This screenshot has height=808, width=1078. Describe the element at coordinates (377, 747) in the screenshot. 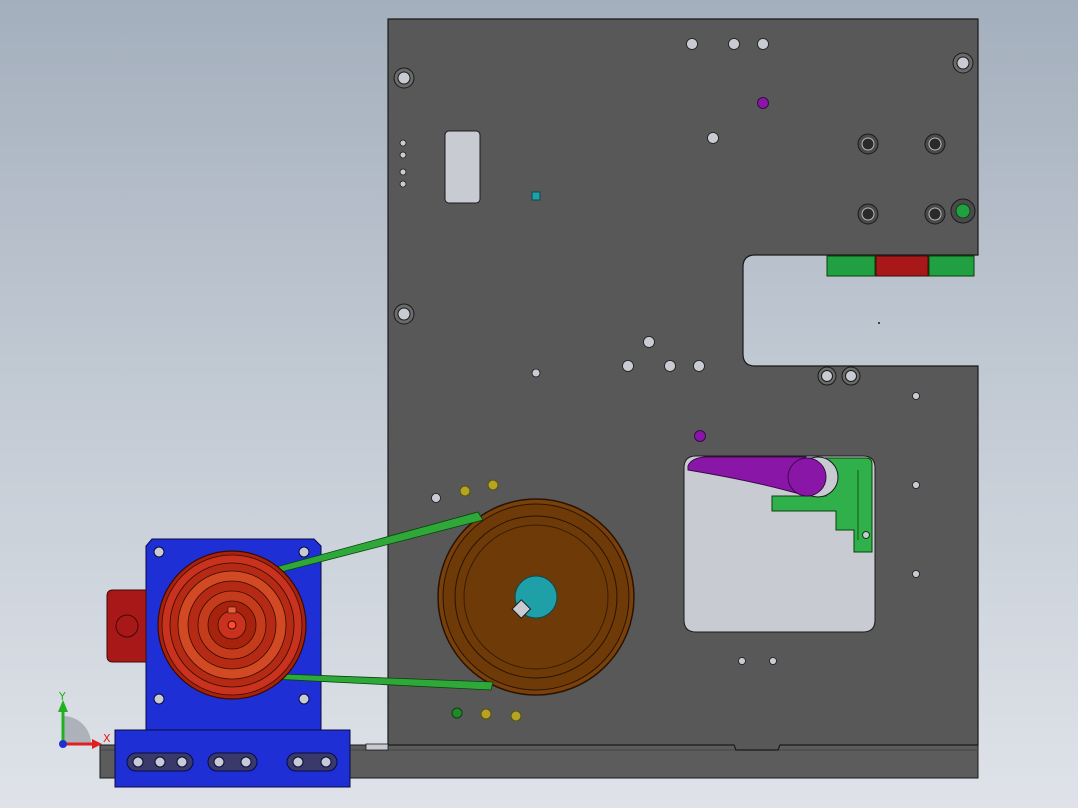

I see `plate-step` at that location.